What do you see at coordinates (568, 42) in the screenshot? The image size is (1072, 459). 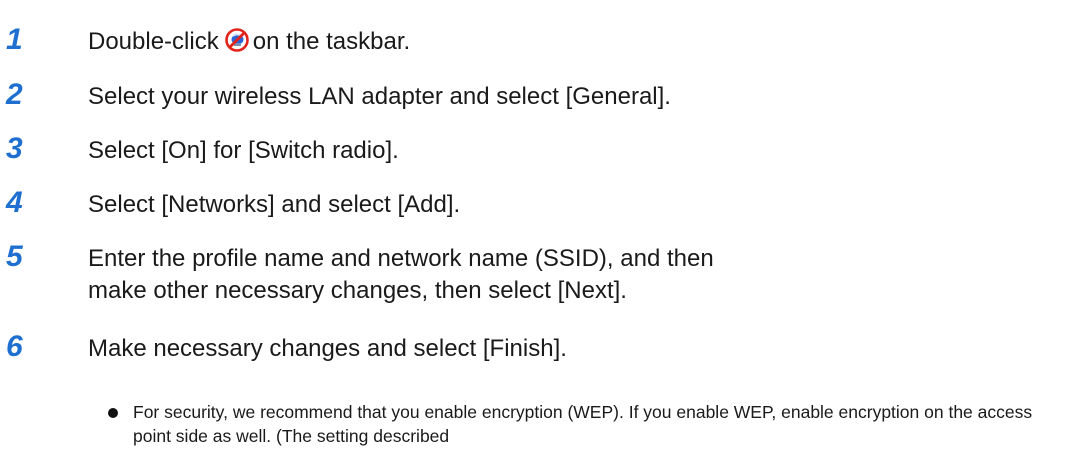 I see `step-text: Double-click on the taskbar.` at bounding box center [568, 42].